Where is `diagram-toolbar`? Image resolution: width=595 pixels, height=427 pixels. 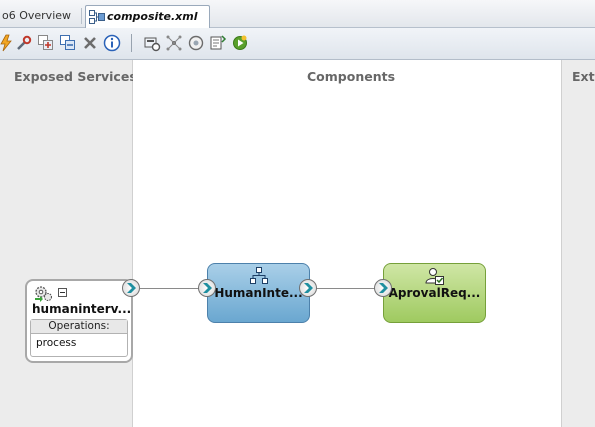
diagram-toolbar is located at coordinates (297, 44).